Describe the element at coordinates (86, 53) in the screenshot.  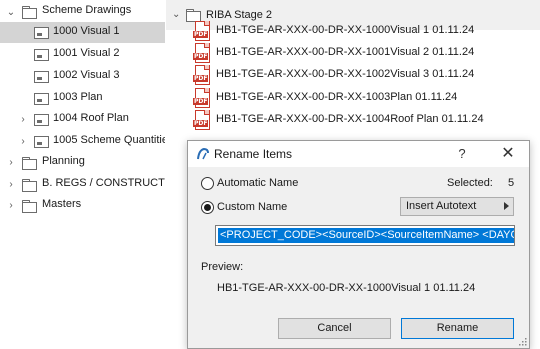
I see `tree-item-label: 1001 Visual 2` at that location.